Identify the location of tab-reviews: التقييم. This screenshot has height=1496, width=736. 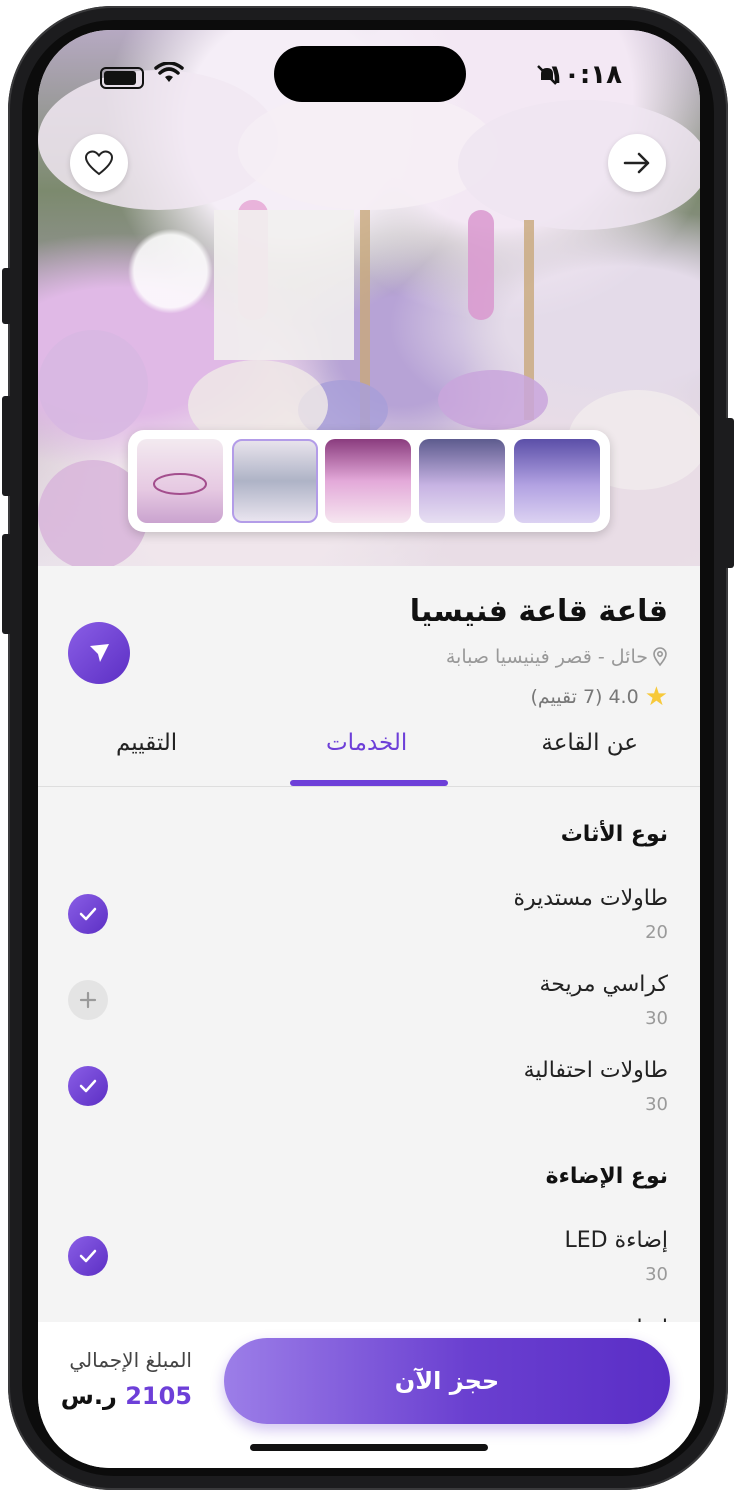
(146, 743).